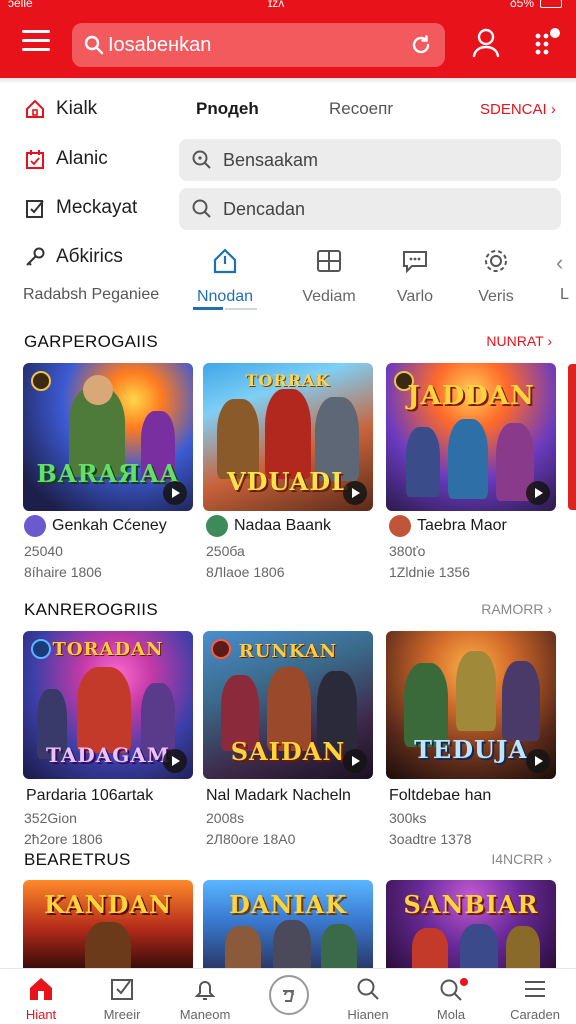  Describe the element at coordinates (329, 276) in the screenshot. I see `category-vediam: Vediam` at that location.